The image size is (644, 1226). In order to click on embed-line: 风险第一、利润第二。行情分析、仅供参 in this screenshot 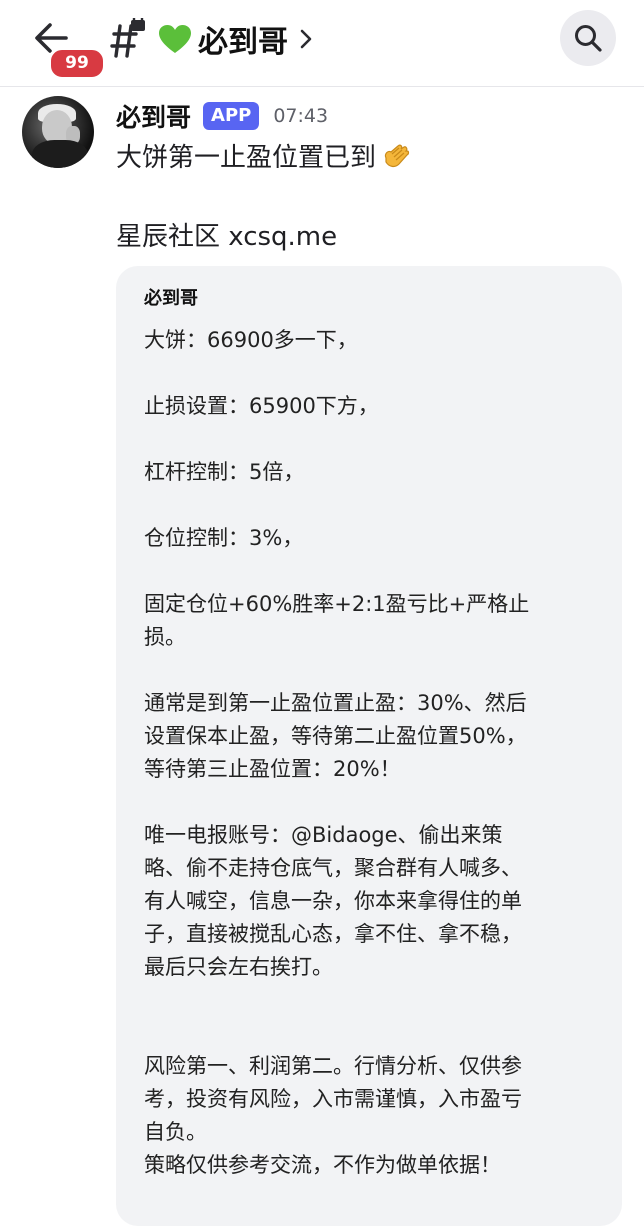, I will do `click(333, 1066)`.